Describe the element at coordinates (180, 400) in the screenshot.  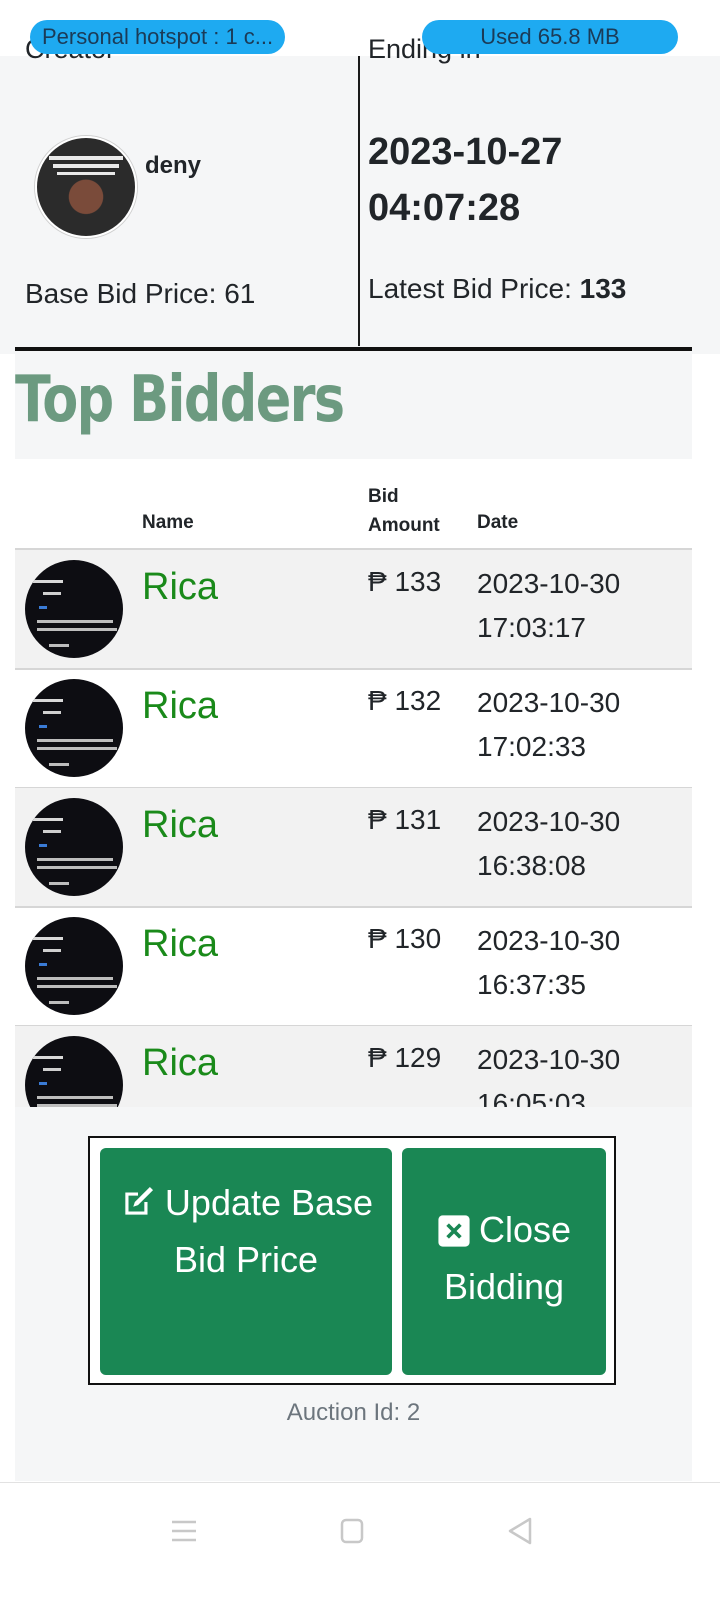
I see `top-bidders-title: Top Bidders` at that location.